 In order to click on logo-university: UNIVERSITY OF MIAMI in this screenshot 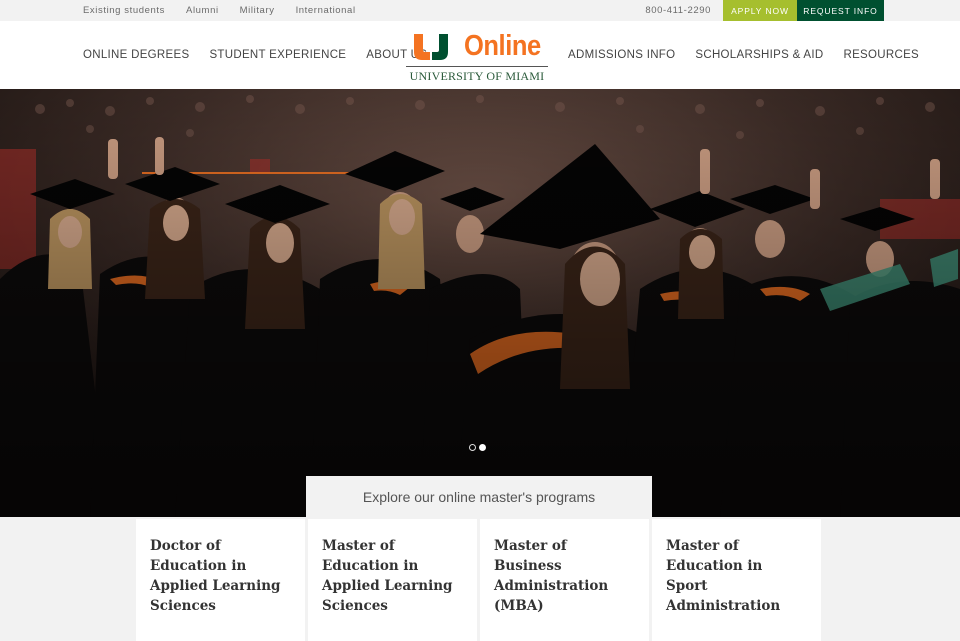, I will do `click(477, 76)`.